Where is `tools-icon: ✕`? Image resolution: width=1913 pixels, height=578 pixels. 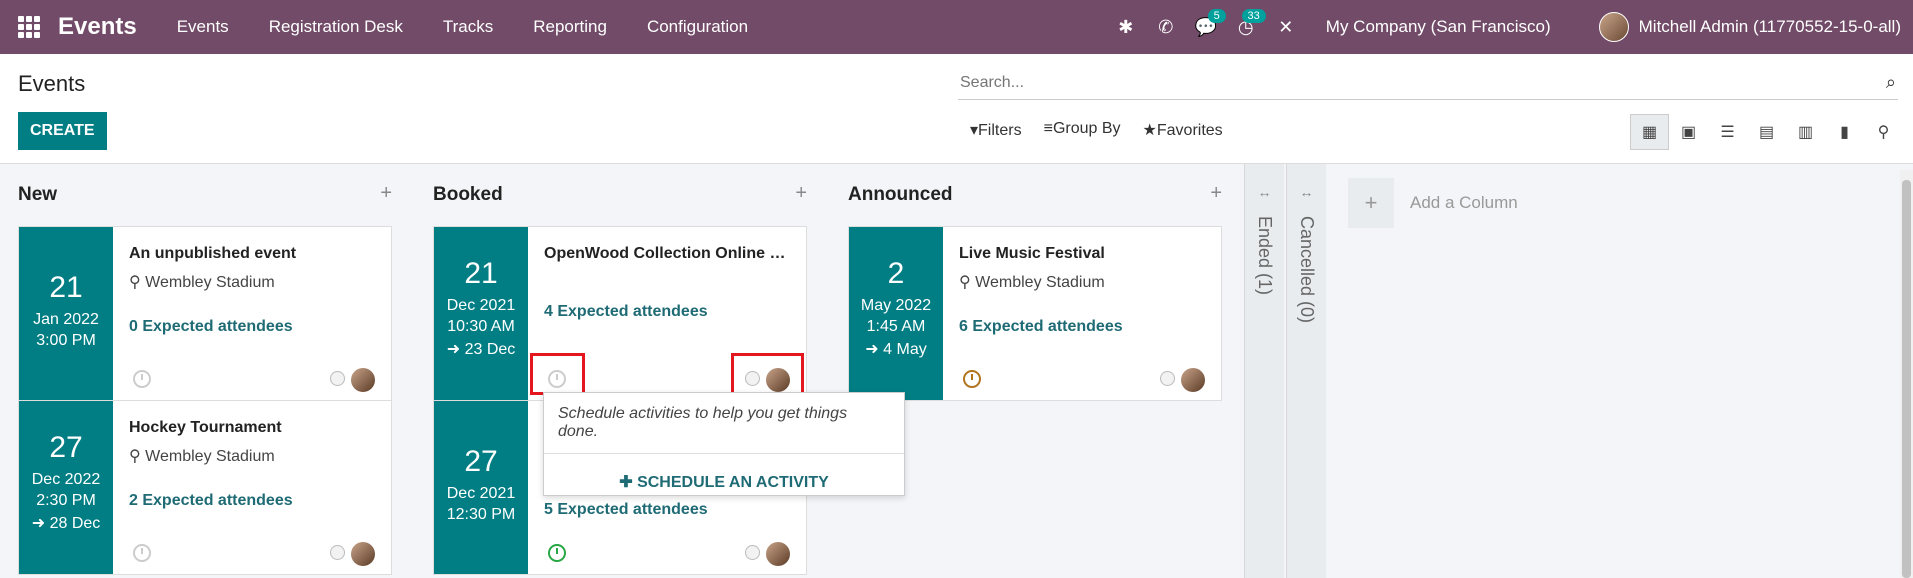 tools-icon: ✕ is located at coordinates (1286, 27).